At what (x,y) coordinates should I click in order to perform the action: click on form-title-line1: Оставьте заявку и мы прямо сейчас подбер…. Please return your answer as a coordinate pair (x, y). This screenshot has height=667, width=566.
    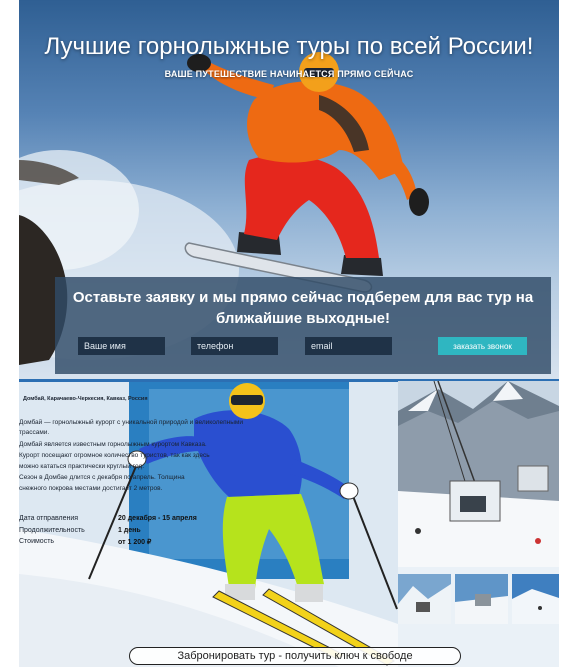
    Looking at the image, I should click on (303, 297).